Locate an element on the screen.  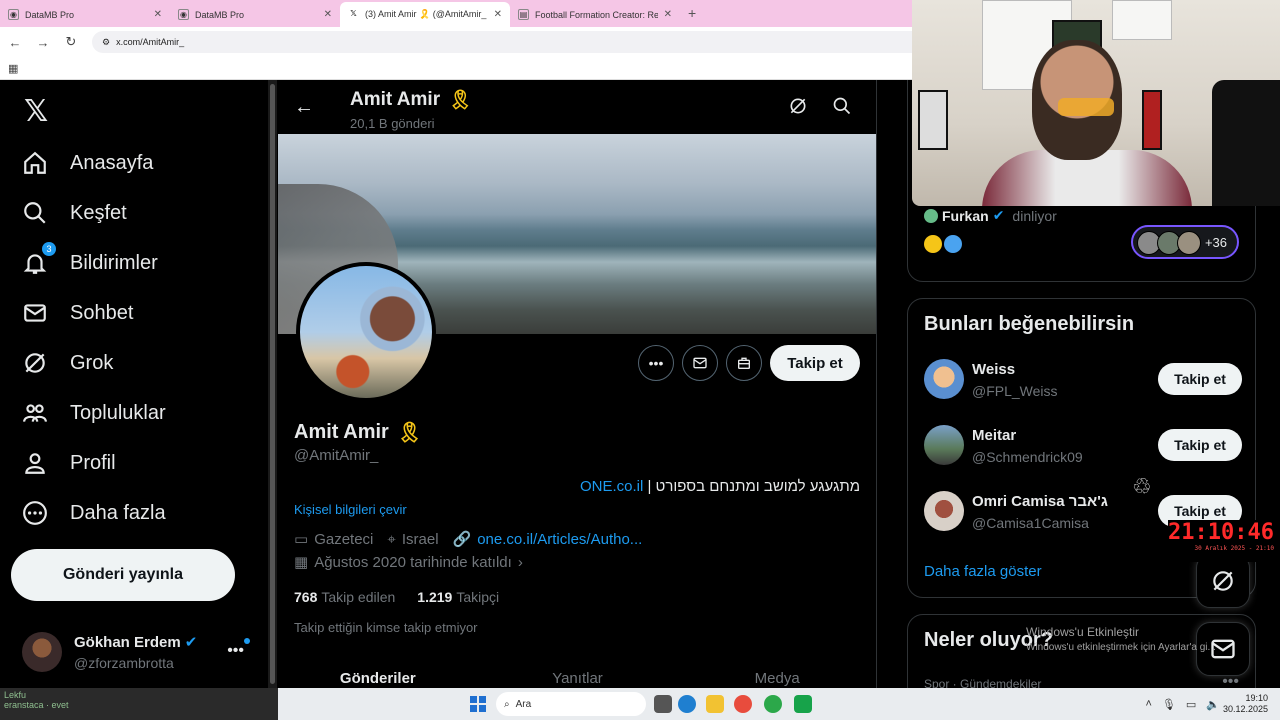
nav-label: Profil is located at coordinates (93, 462).